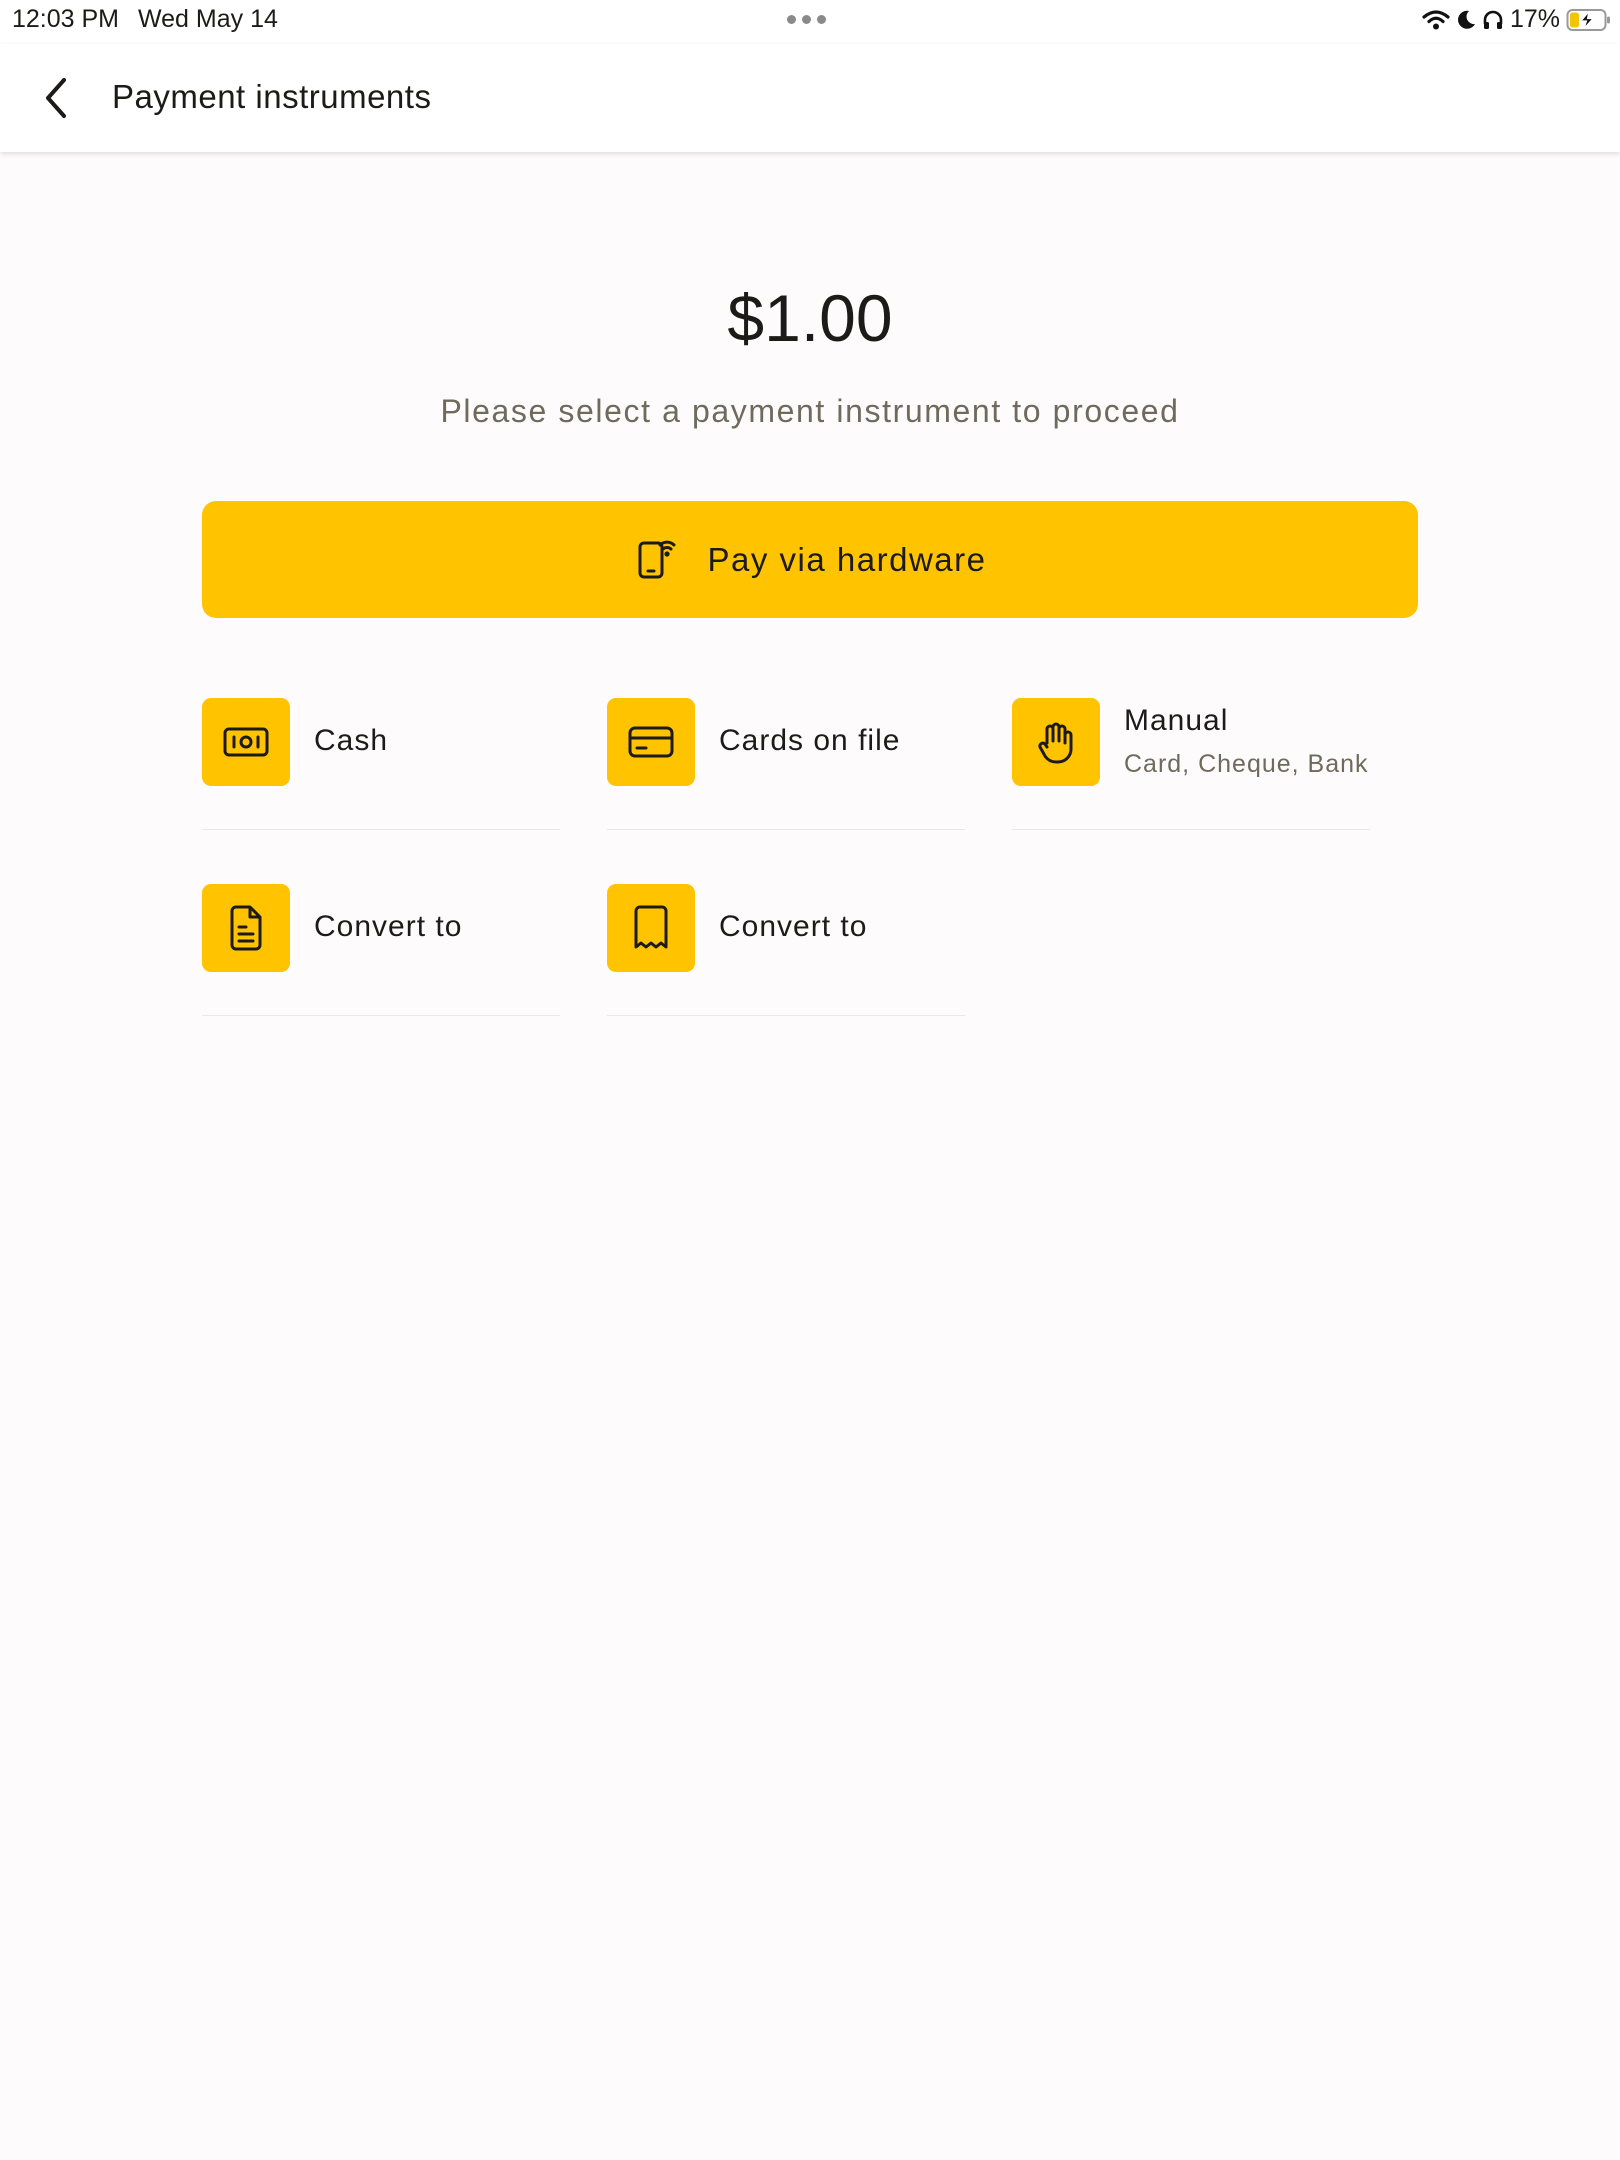  I want to click on status-indicators: 17%, so click(1517, 19).